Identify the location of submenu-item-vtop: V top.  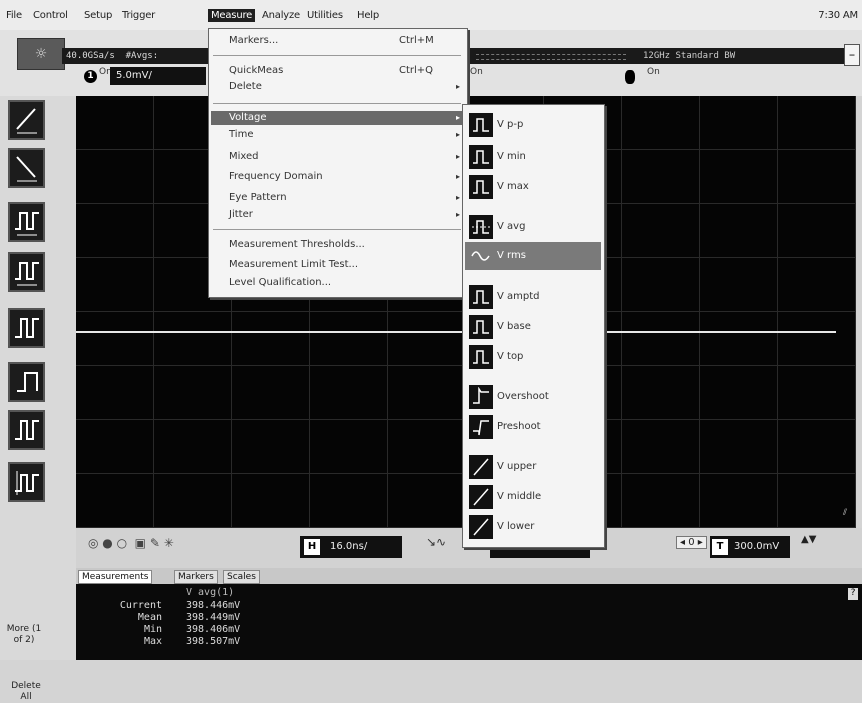
(535, 357).